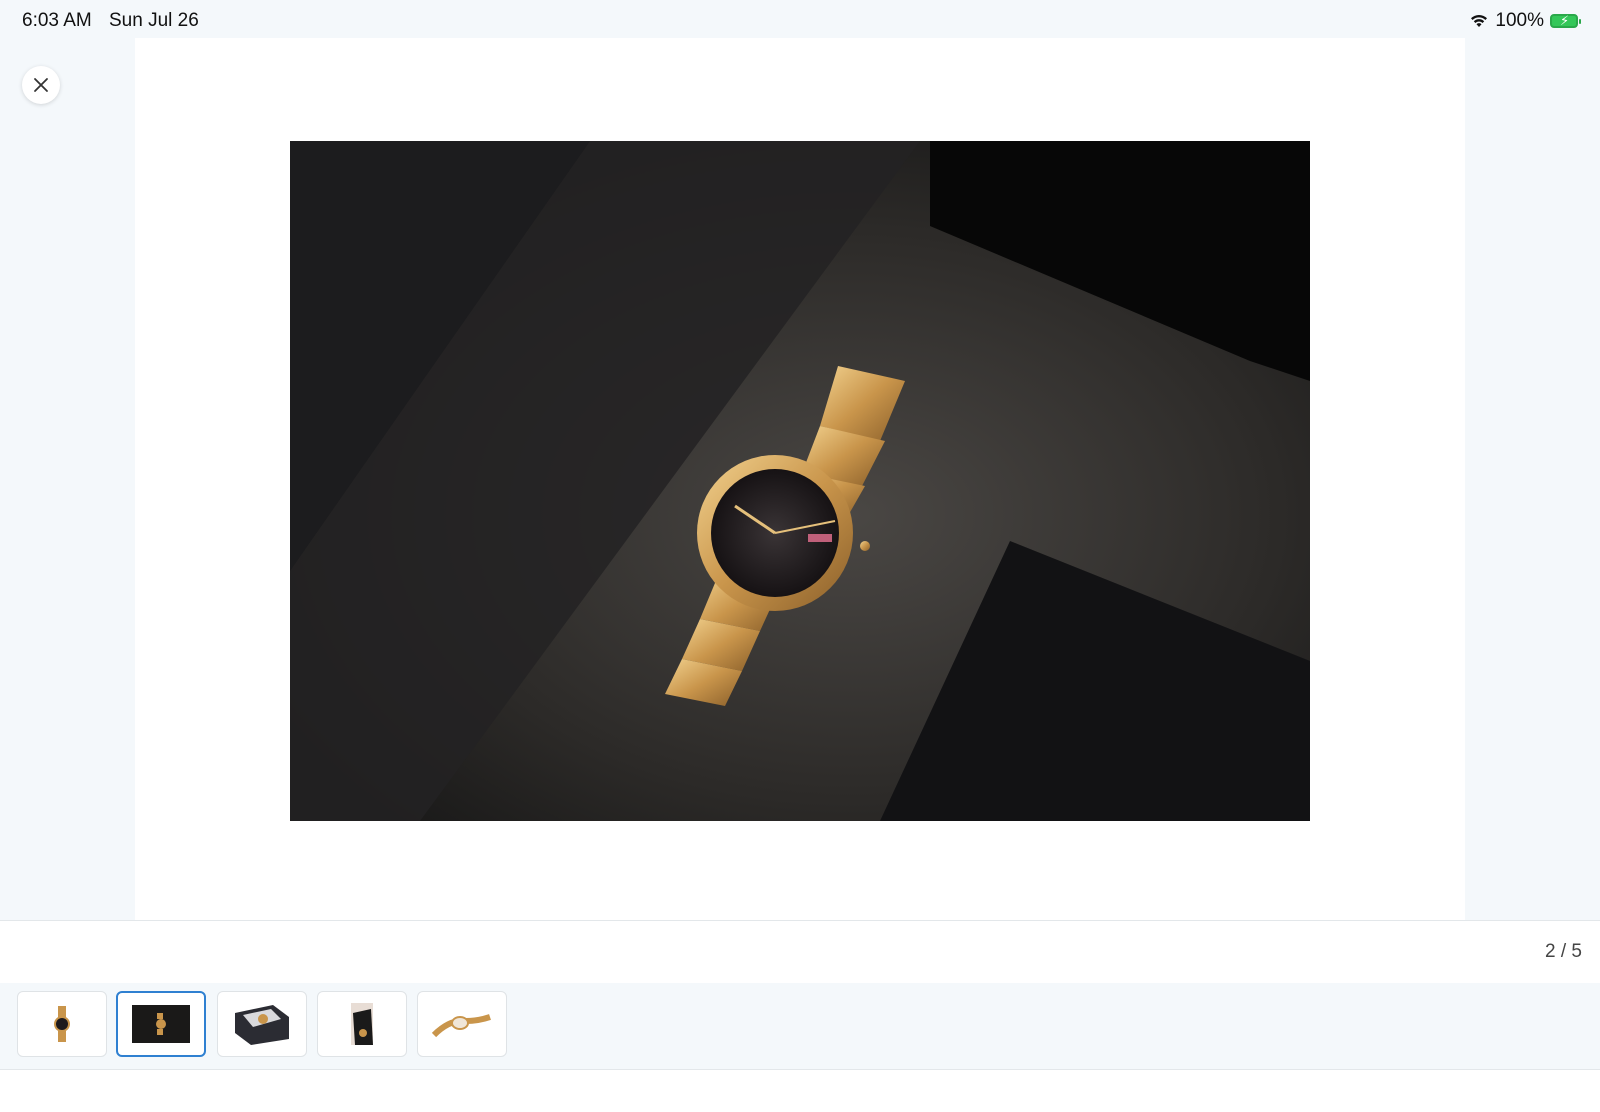 The width and height of the screenshot is (1600, 1112). Describe the element at coordinates (800, 20) in the screenshot. I see `status-bar: 6:03 AM Sun Jul 26 100% ⚡` at that location.